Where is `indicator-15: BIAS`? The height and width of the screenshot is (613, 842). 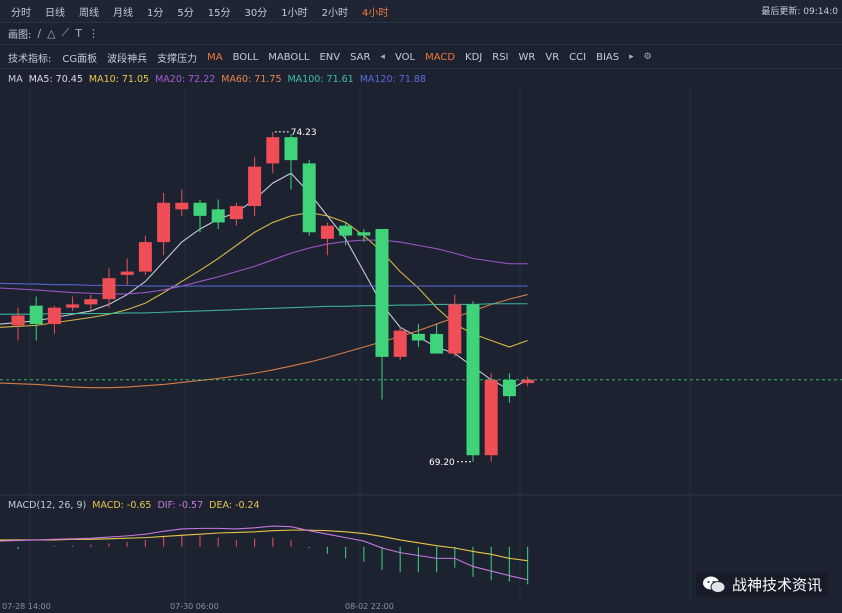 indicator-15: BIAS is located at coordinates (607, 57).